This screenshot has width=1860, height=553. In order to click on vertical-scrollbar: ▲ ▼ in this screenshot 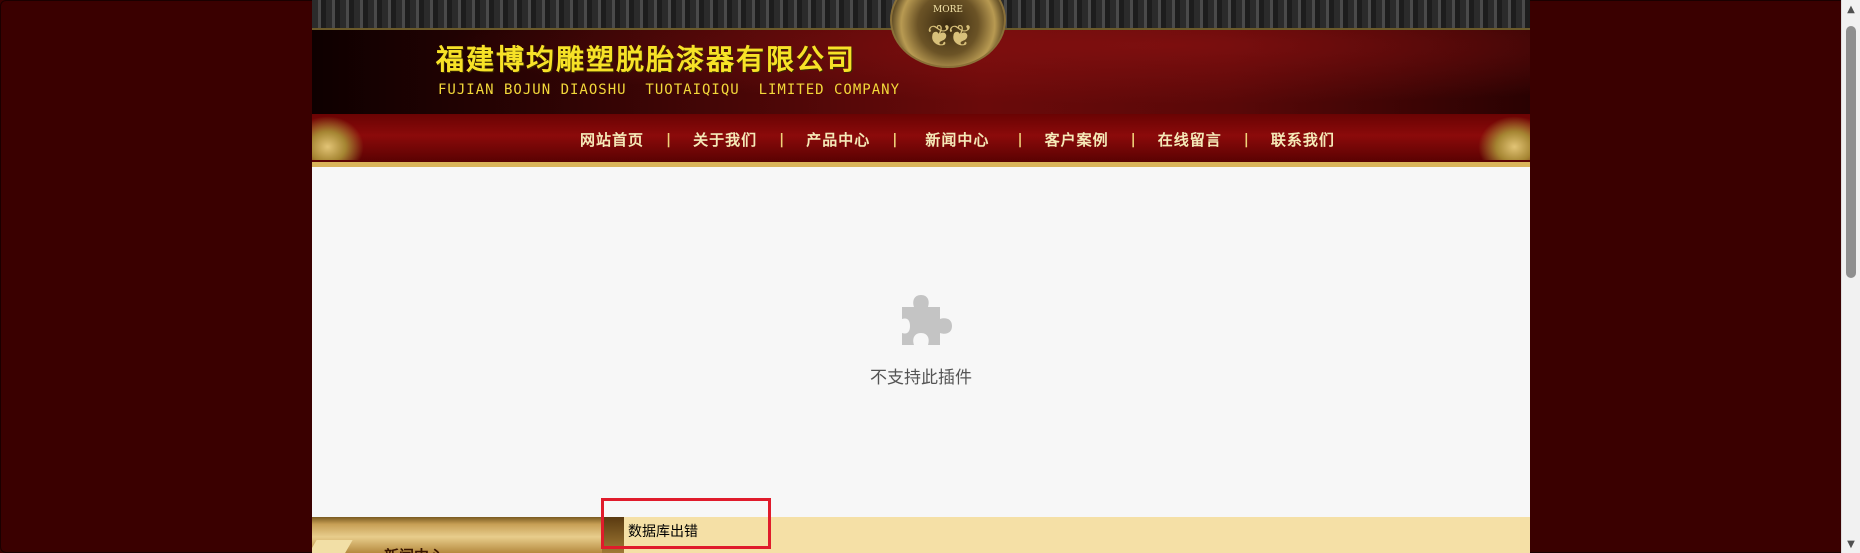, I will do `click(1850, 276)`.